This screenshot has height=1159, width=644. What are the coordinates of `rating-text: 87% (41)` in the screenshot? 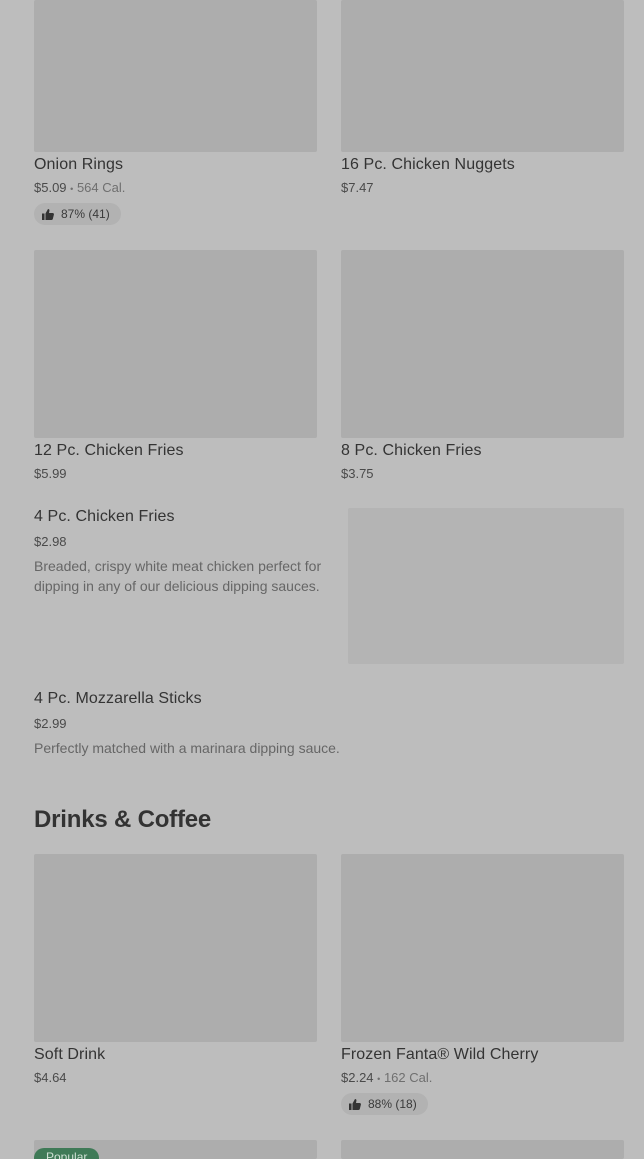 It's located at (85, 214).